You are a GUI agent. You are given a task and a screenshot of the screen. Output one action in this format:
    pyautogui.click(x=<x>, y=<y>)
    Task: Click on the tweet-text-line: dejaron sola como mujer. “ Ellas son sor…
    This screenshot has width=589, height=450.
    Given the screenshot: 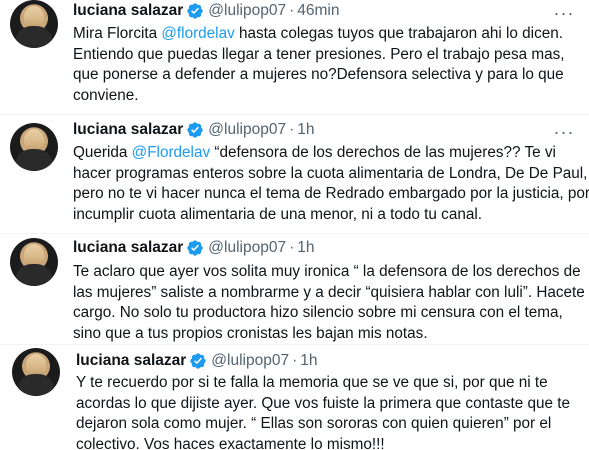 What is the action you would take?
    pyautogui.click(x=314, y=423)
    